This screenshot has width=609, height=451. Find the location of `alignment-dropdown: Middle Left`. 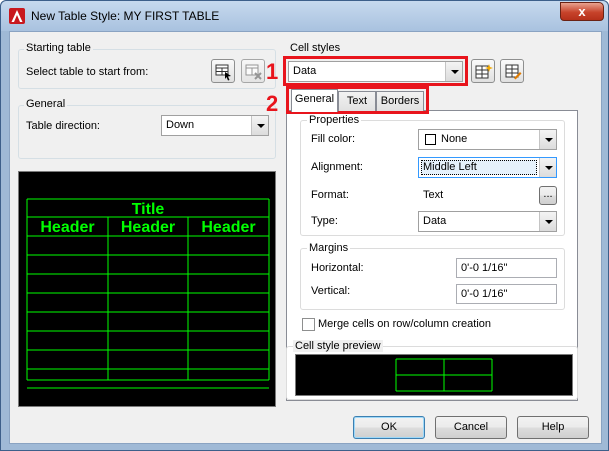

alignment-dropdown: Middle Left is located at coordinates (487, 167).